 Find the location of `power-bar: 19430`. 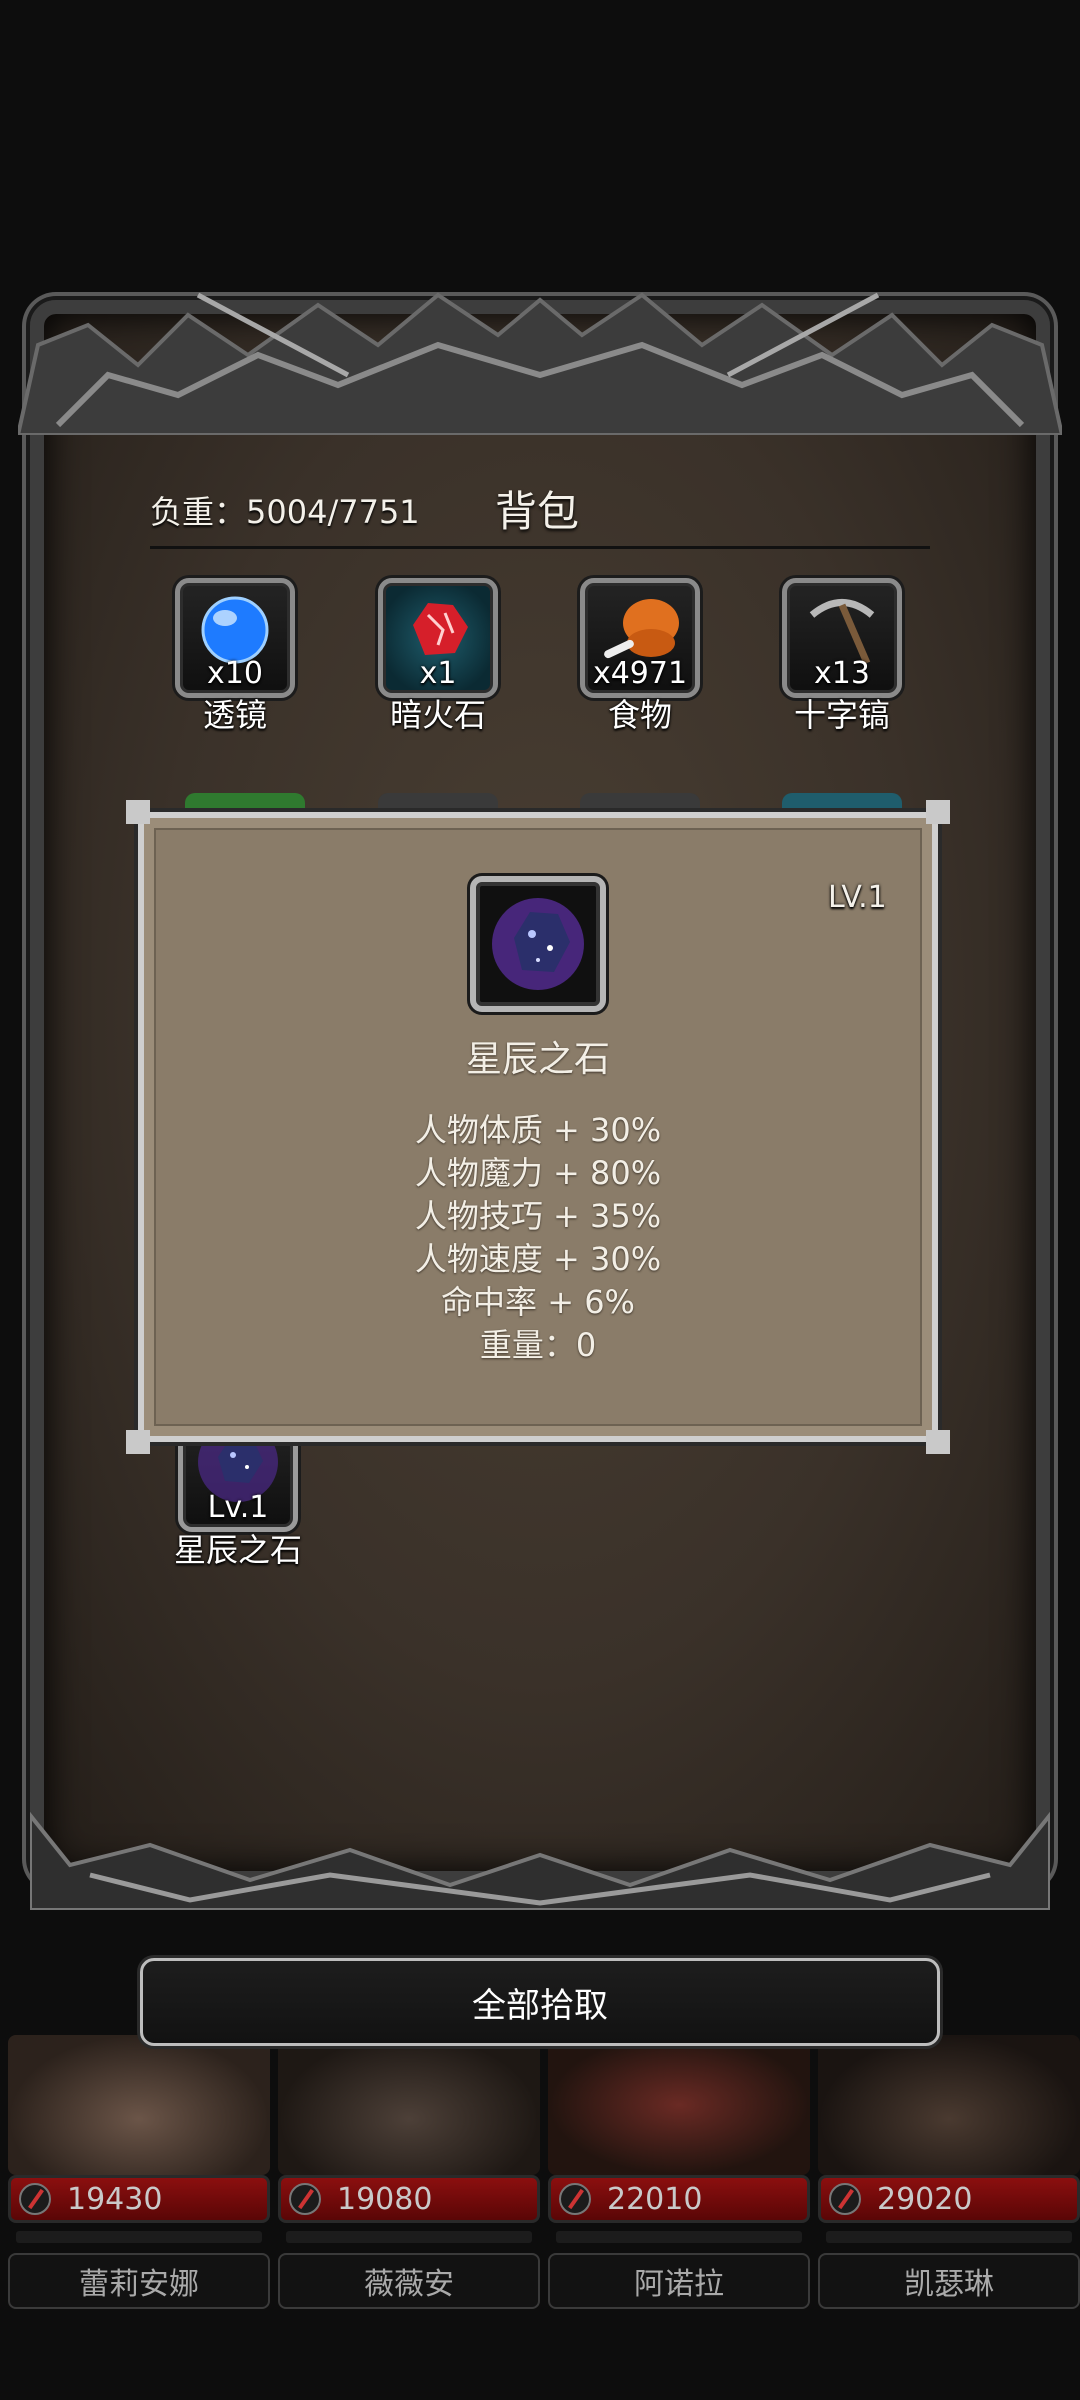

power-bar: 19430 is located at coordinates (139, 2199).